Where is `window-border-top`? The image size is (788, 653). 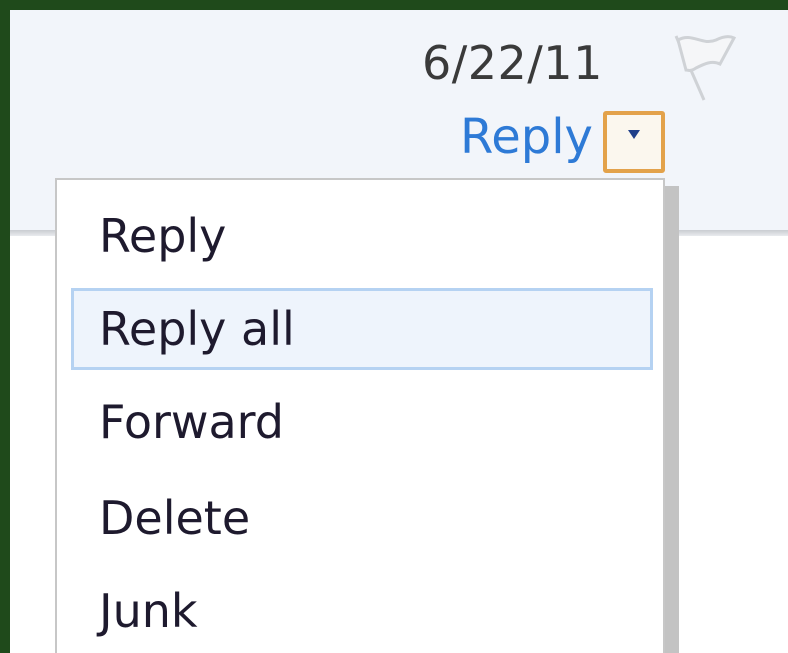 window-border-top is located at coordinates (394, 5).